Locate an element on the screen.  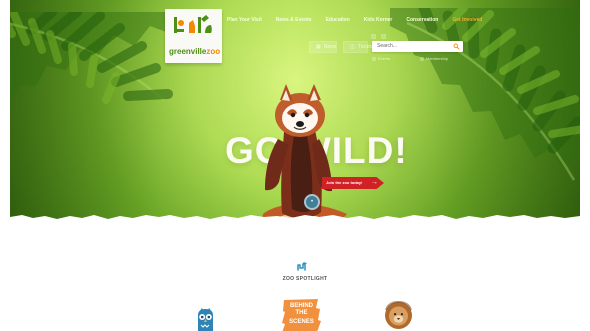
zoo-spotlight-label: ZOO SPOTLIGHT is located at coordinates (305, 279).